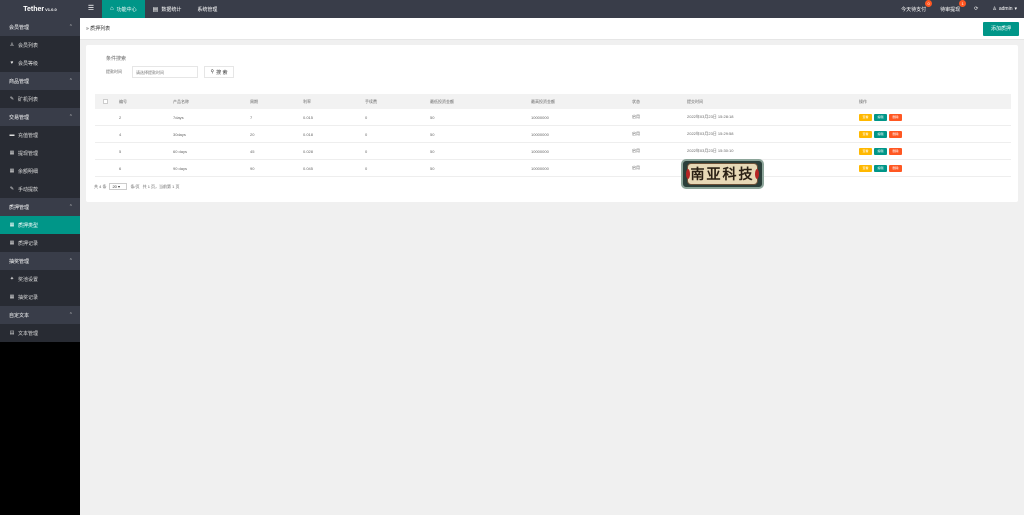 This screenshot has width=1024, height=515. Describe the element at coordinates (252, 151) in the screenshot. I see `cell-period: 45` at that location.